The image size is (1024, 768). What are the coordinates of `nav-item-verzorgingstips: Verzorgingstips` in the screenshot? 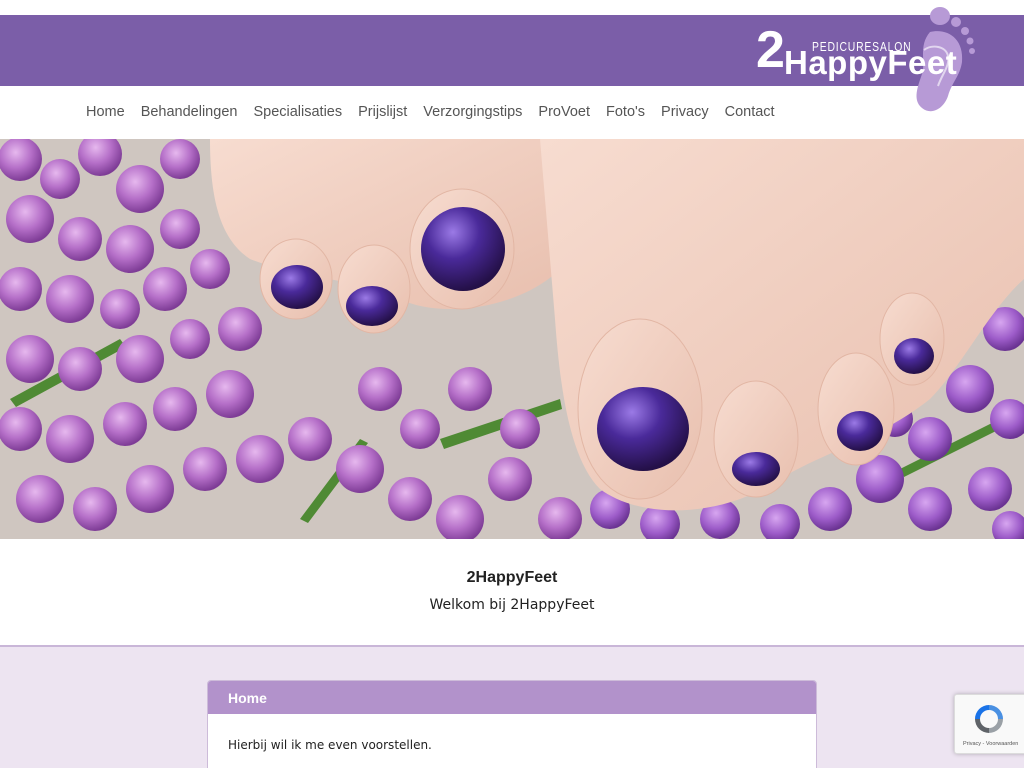 It's located at (472, 112).